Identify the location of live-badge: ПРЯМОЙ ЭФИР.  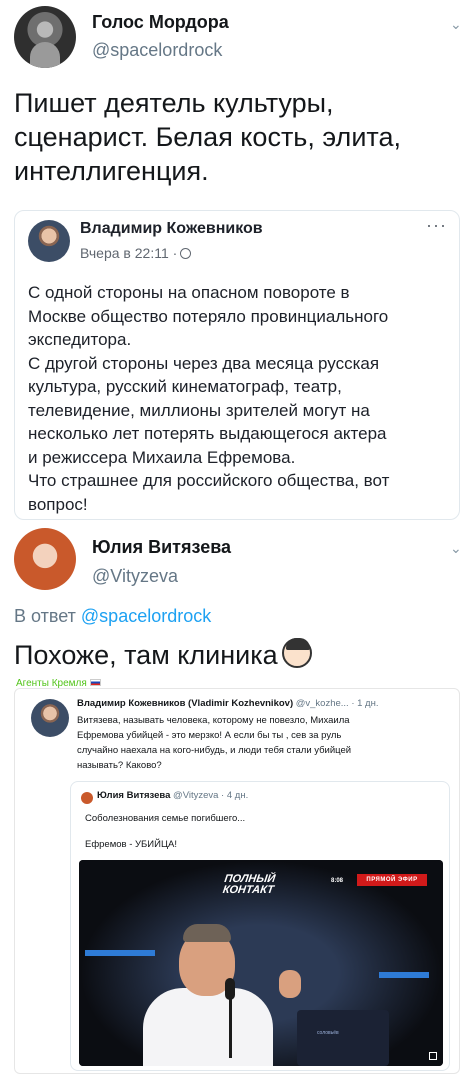
(392, 880).